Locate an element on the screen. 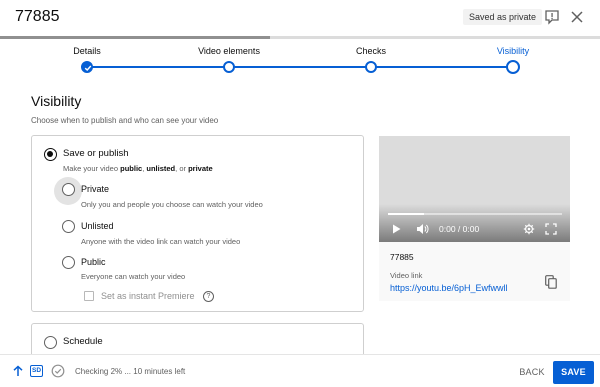  public-radio is located at coordinates (68, 262).